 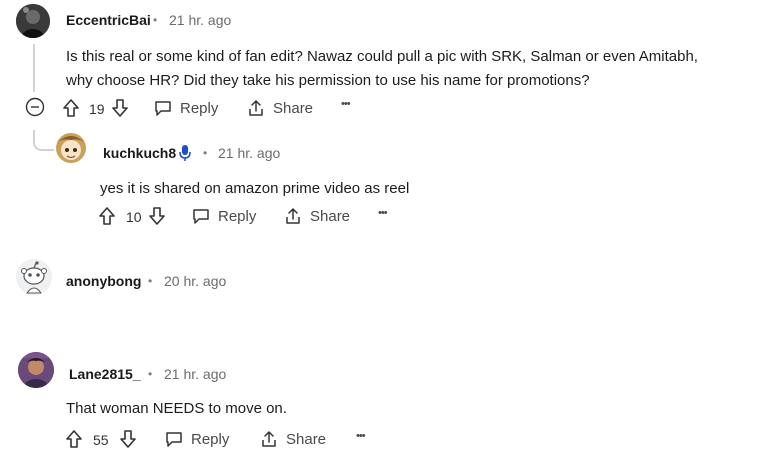 I want to click on timestamp: 20 hr. ago, so click(x=195, y=281).